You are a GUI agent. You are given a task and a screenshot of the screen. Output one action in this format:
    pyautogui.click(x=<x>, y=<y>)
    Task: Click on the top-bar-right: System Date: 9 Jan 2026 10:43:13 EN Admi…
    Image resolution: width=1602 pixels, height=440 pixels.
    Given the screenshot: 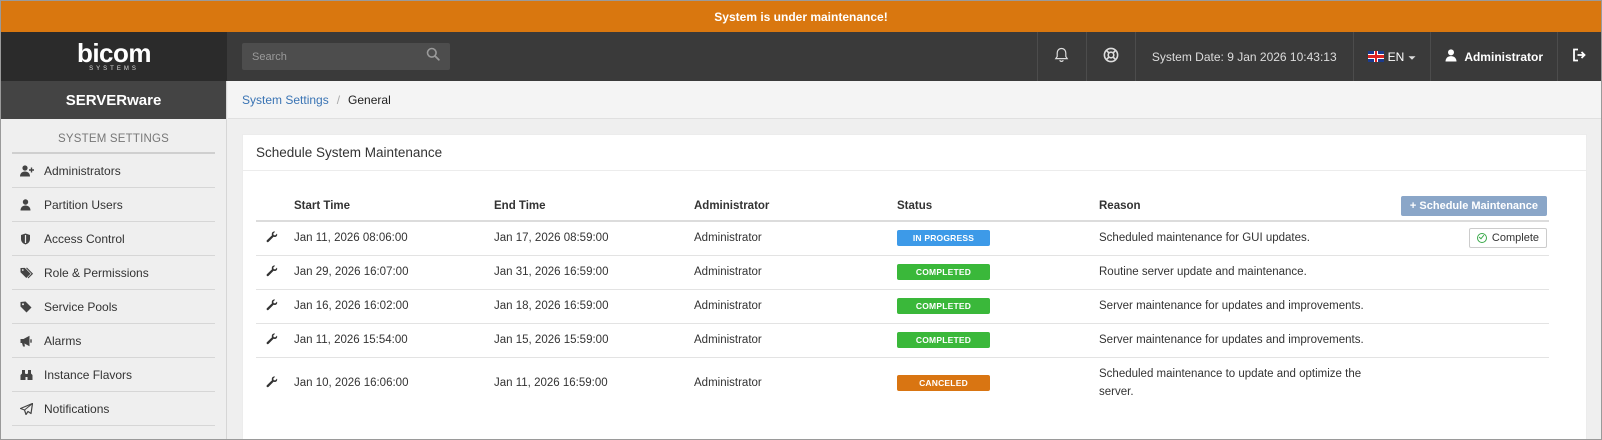 What is the action you would take?
    pyautogui.click(x=1318, y=56)
    